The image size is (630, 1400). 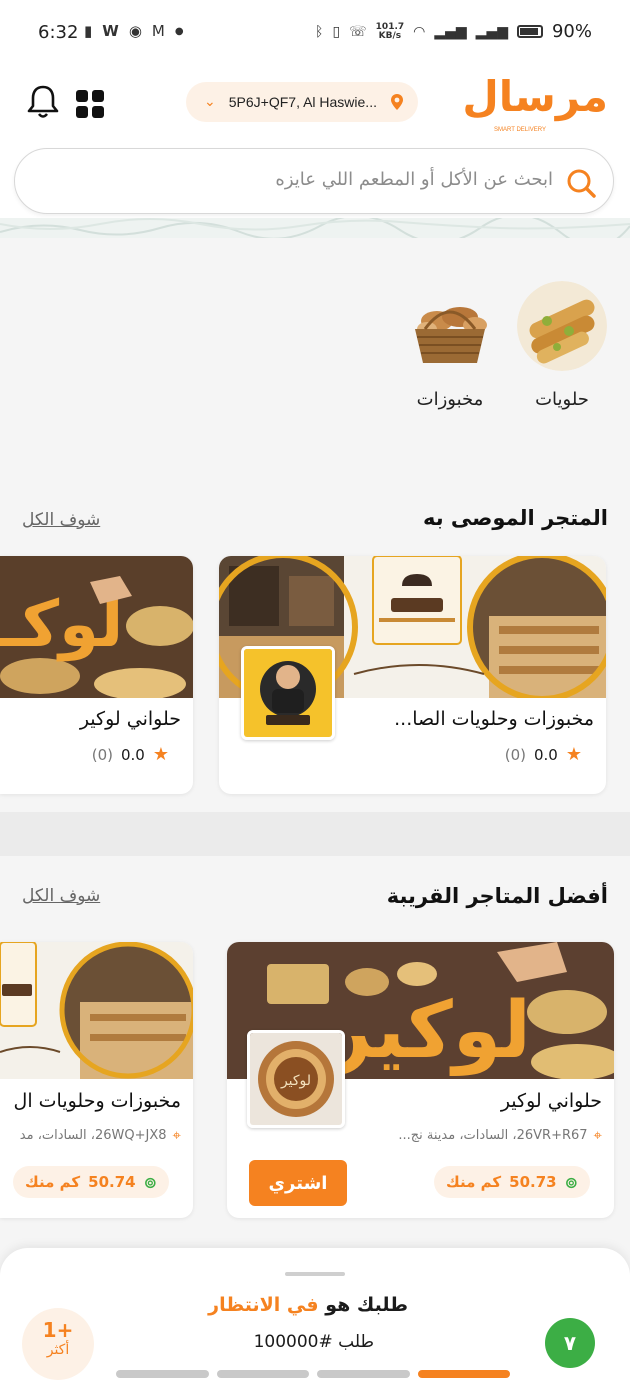 I want to click on distance-pill: ⊚ 50.73 كم منك, so click(x=512, y=1182).